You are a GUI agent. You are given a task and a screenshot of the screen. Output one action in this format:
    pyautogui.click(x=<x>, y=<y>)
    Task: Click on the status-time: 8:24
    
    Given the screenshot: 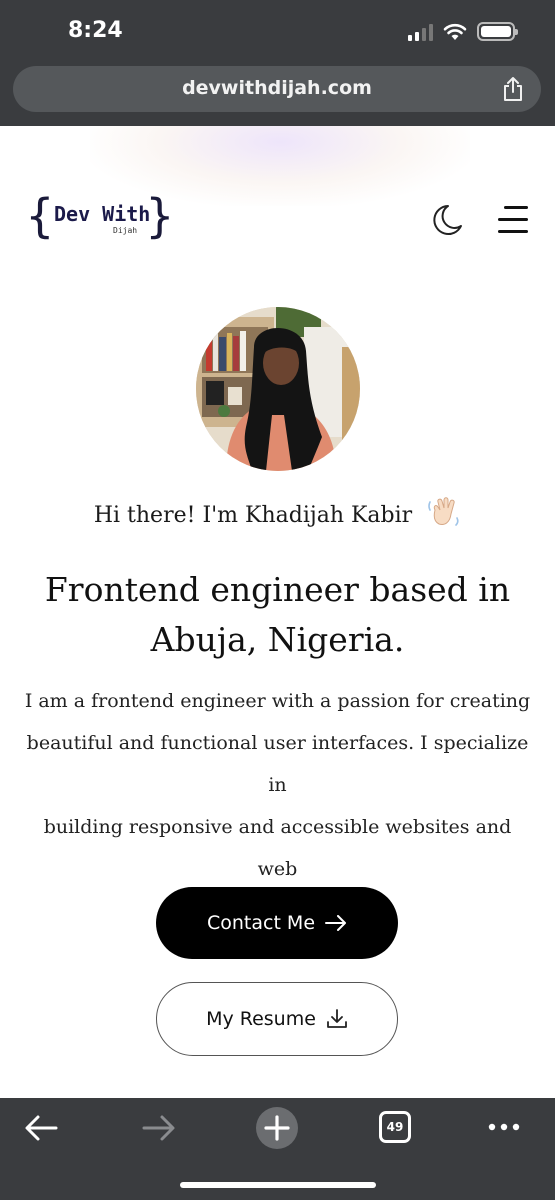 What is the action you would take?
    pyautogui.click(x=95, y=30)
    